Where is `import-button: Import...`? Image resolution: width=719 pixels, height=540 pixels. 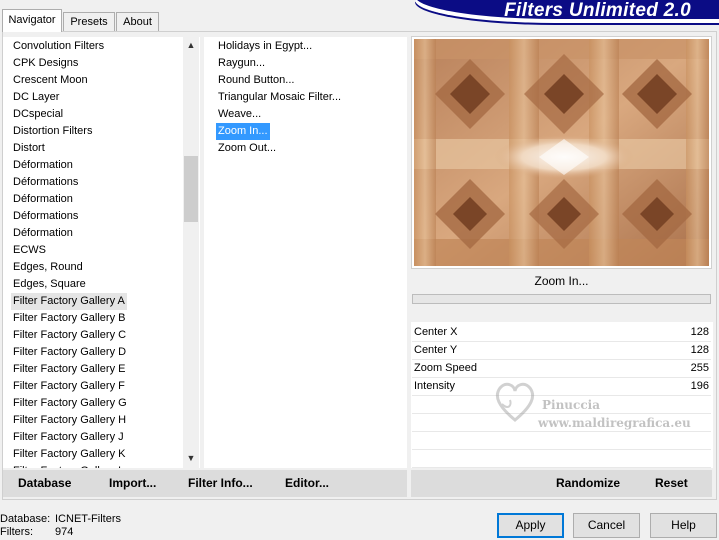
import-button: Import... is located at coordinates (132, 483).